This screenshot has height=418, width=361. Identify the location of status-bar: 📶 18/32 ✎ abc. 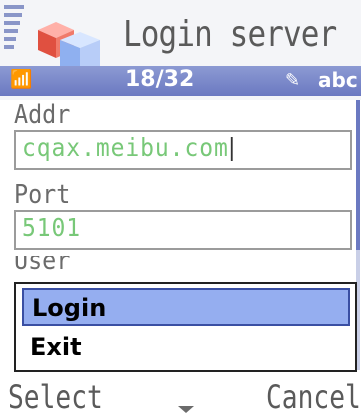
(180, 81).